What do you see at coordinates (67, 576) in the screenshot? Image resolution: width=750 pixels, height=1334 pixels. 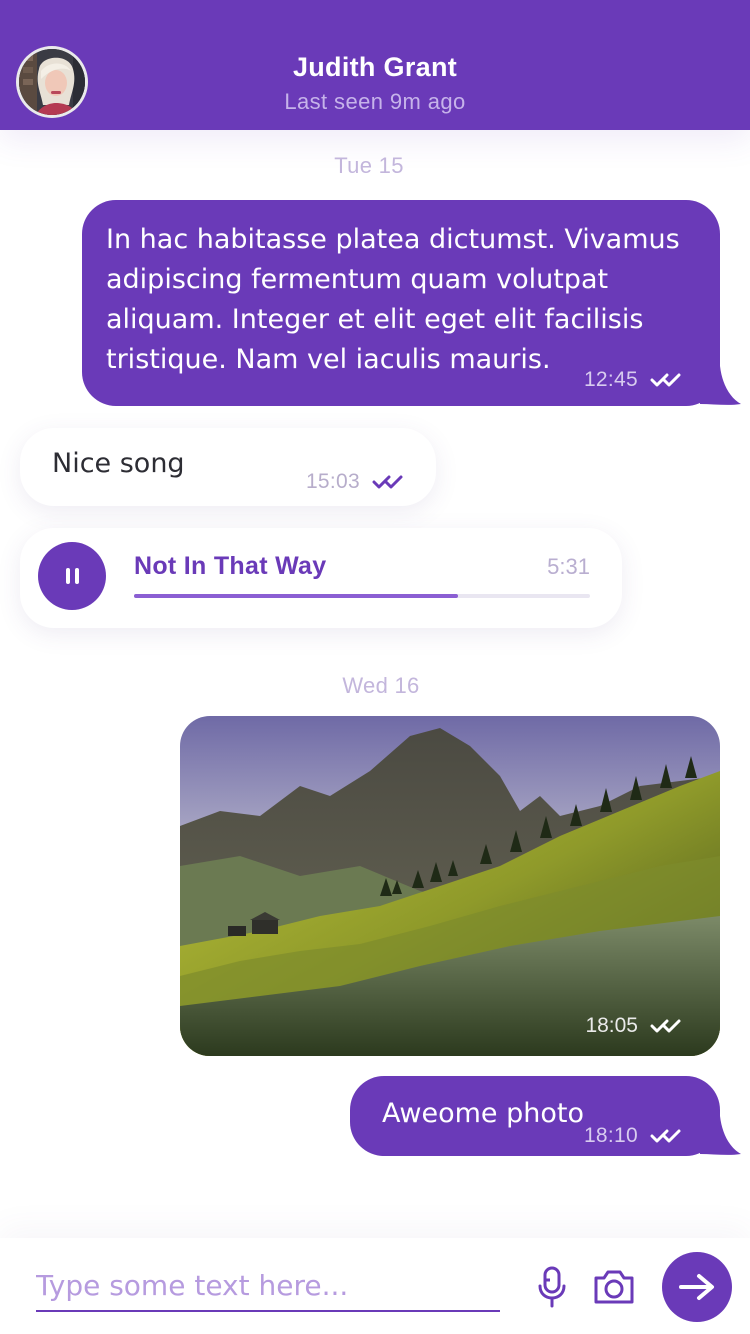 I see `pause-icon` at bounding box center [67, 576].